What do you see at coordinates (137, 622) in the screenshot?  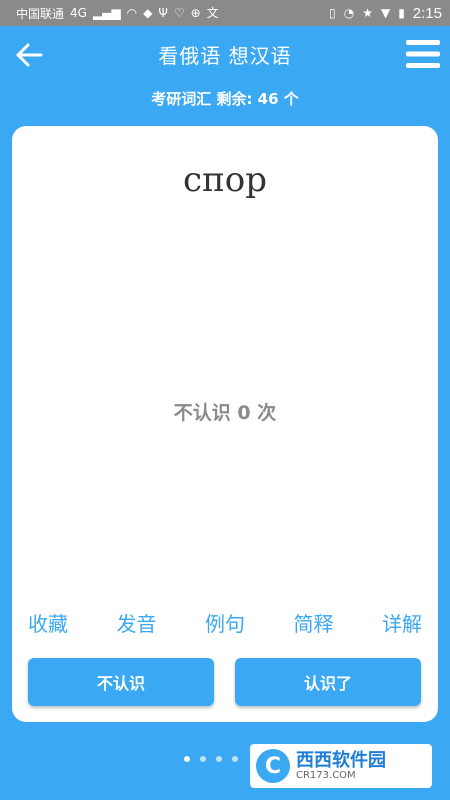 I see `pronounce-button: 发音` at bounding box center [137, 622].